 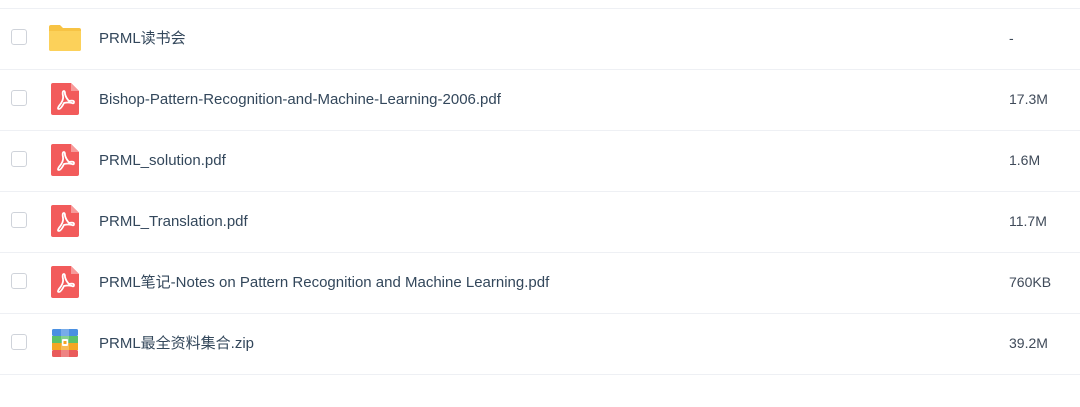 I want to click on file-row-prml-zip: PRML最全资料集合.zip 39.2M, so click(x=540, y=344).